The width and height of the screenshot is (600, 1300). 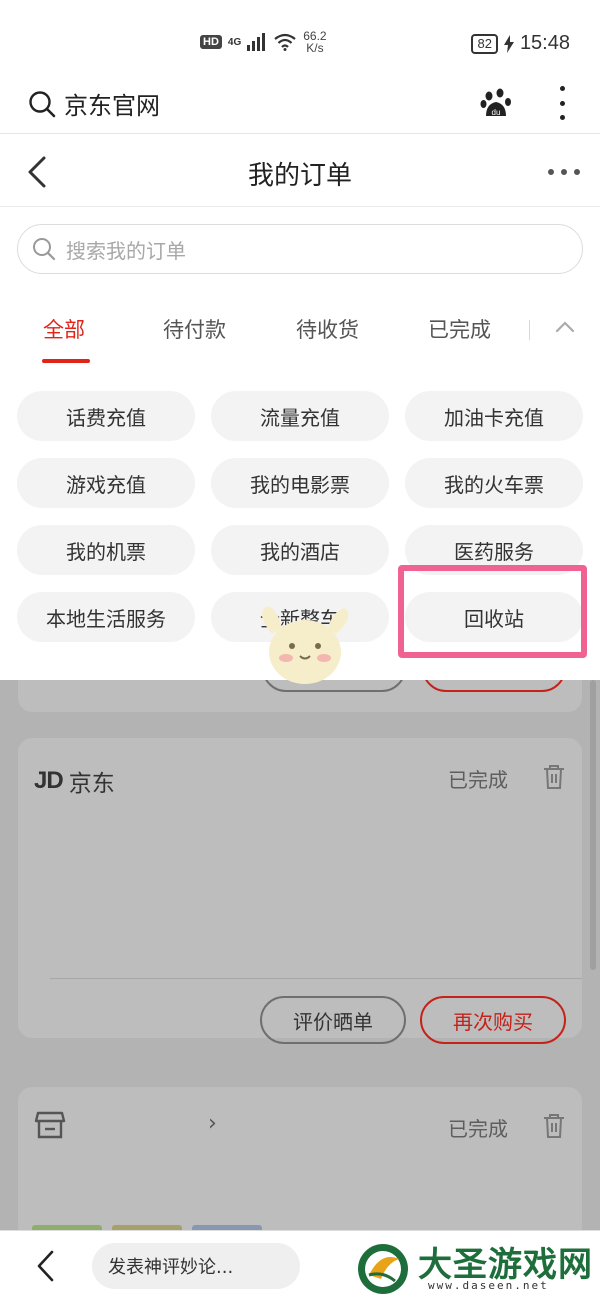 I want to click on order-tabs: 全部 待付款 待收货 已完成, so click(x=300, y=335).